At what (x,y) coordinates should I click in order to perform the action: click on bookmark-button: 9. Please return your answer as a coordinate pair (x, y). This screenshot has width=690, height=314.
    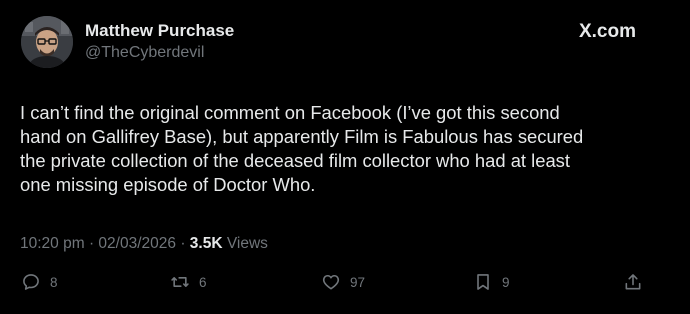
    Looking at the image, I should click on (491, 282).